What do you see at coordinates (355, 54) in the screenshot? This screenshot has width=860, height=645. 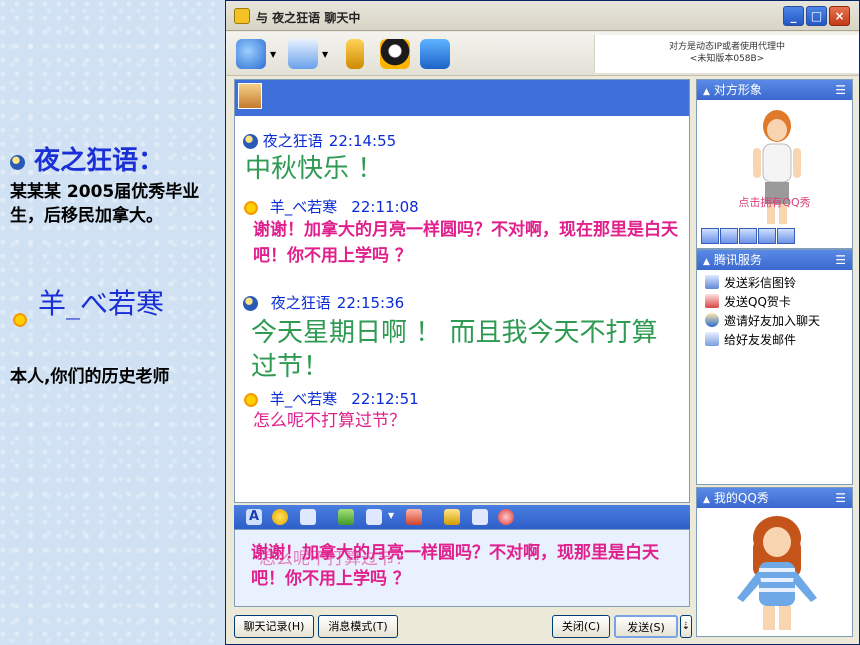 I see `mobile-phone-icon` at bounding box center [355, 54].